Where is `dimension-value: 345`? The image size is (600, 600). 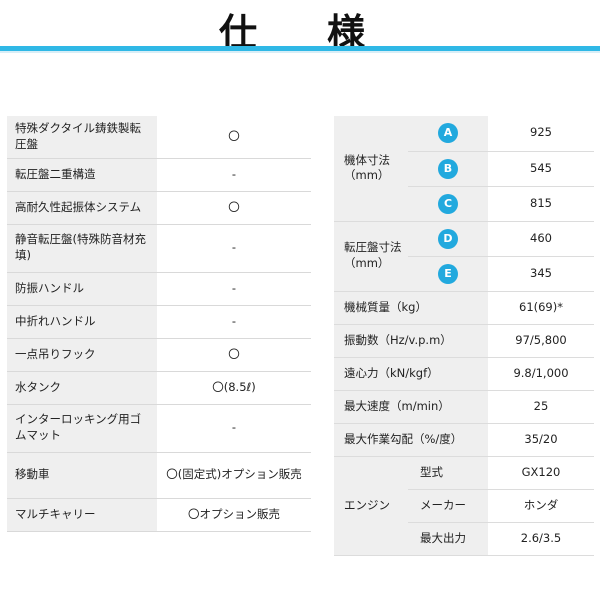
dimension-value: 345 is located at coordinates (541, 274).